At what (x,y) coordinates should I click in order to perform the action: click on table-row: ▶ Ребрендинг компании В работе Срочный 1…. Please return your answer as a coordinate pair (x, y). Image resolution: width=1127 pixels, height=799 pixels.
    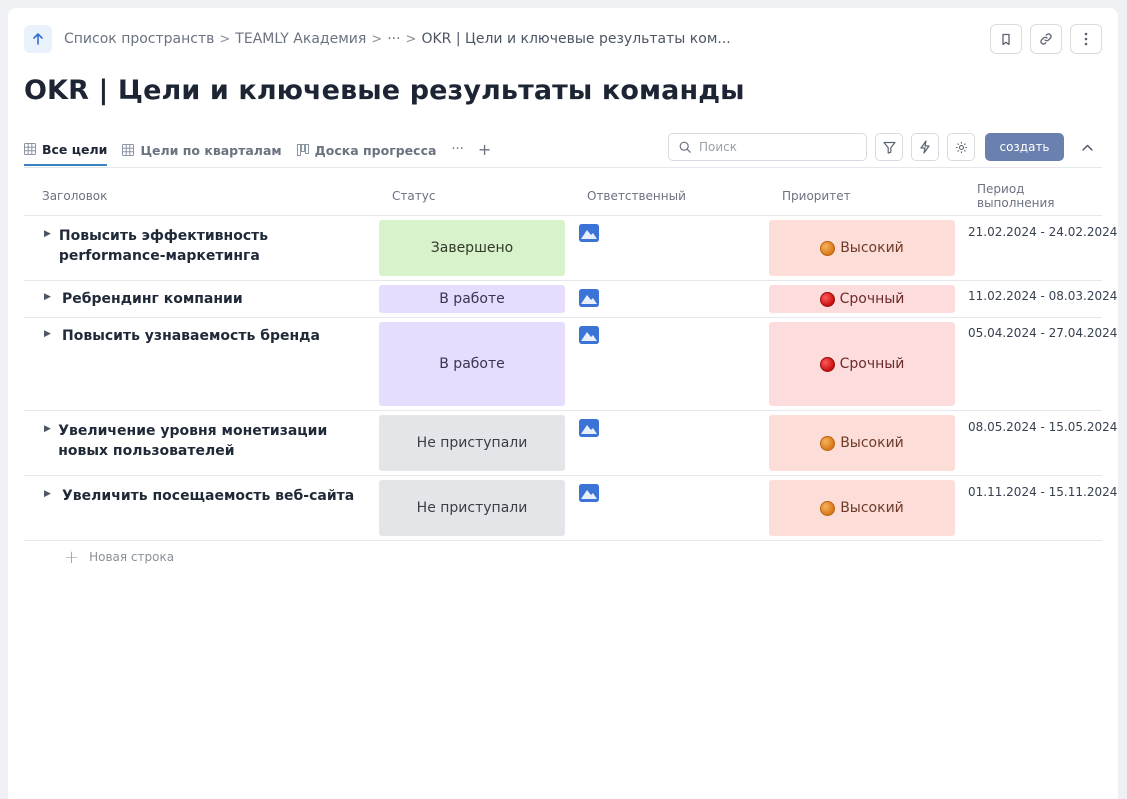
    Looking at the image, I should click on (570, 299).